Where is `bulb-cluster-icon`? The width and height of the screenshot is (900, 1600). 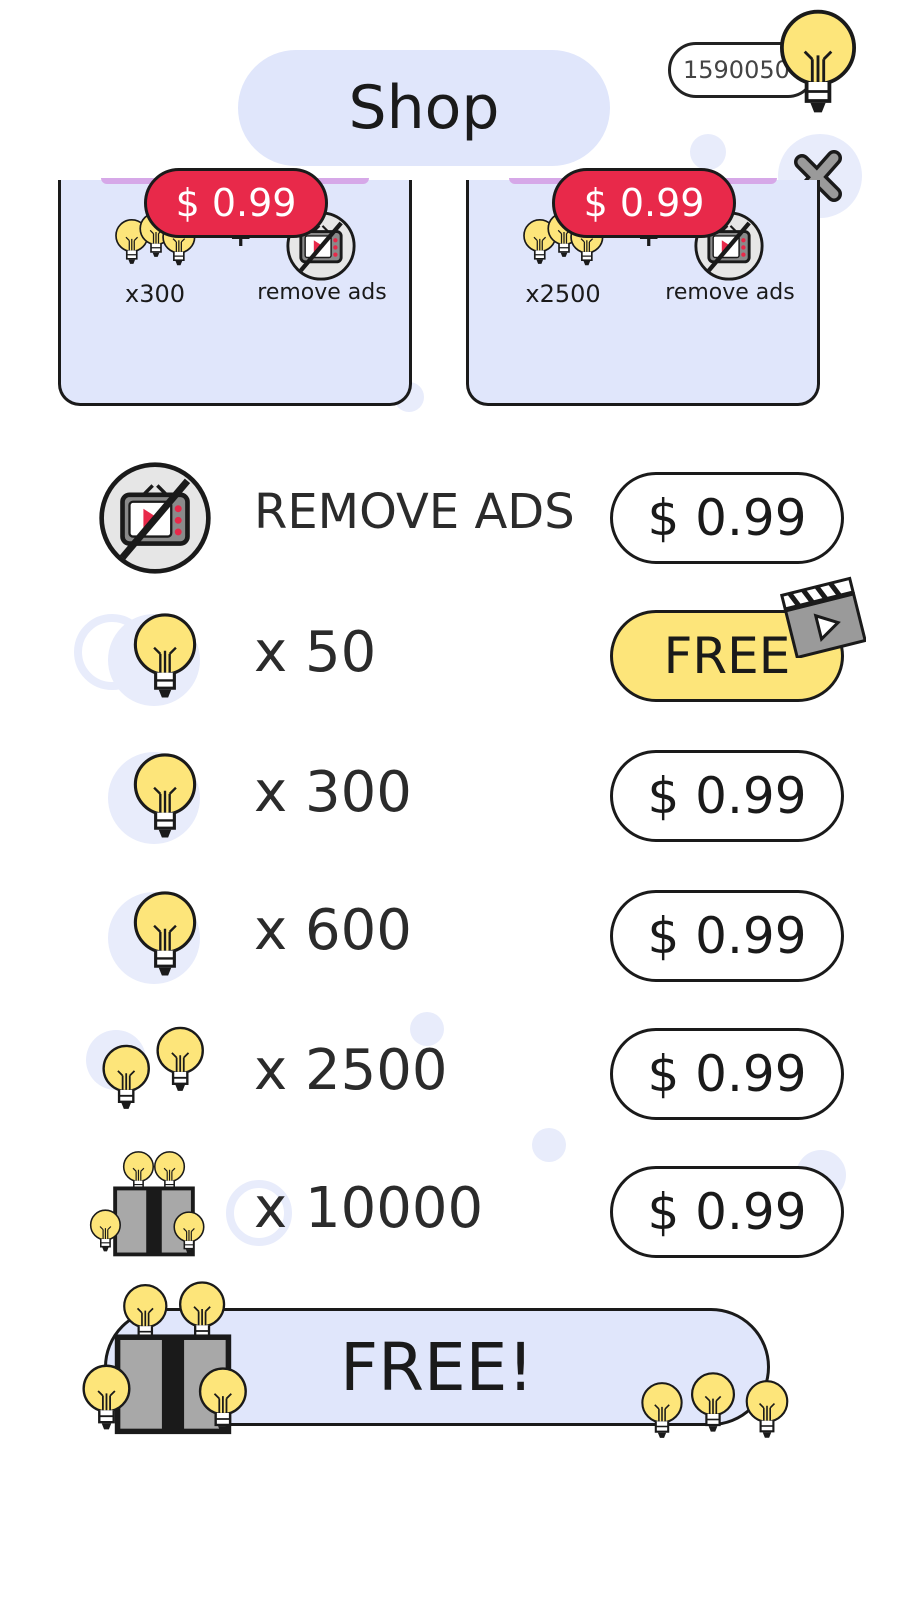 bulb-cluster-icon is located at coordinates (715, 1405).